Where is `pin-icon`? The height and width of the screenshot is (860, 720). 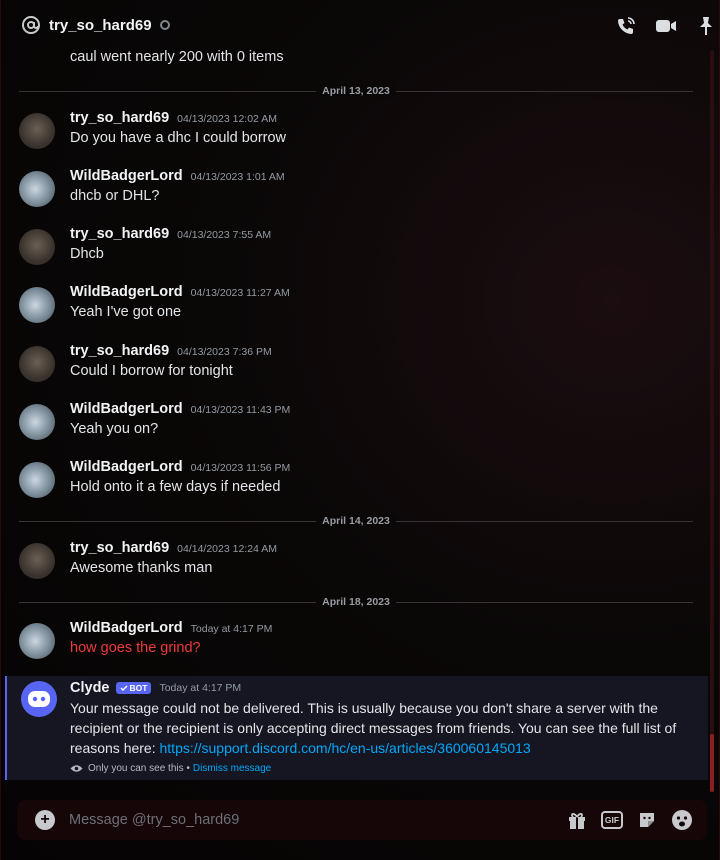 pin-icon is located at coordinates (706, 26).